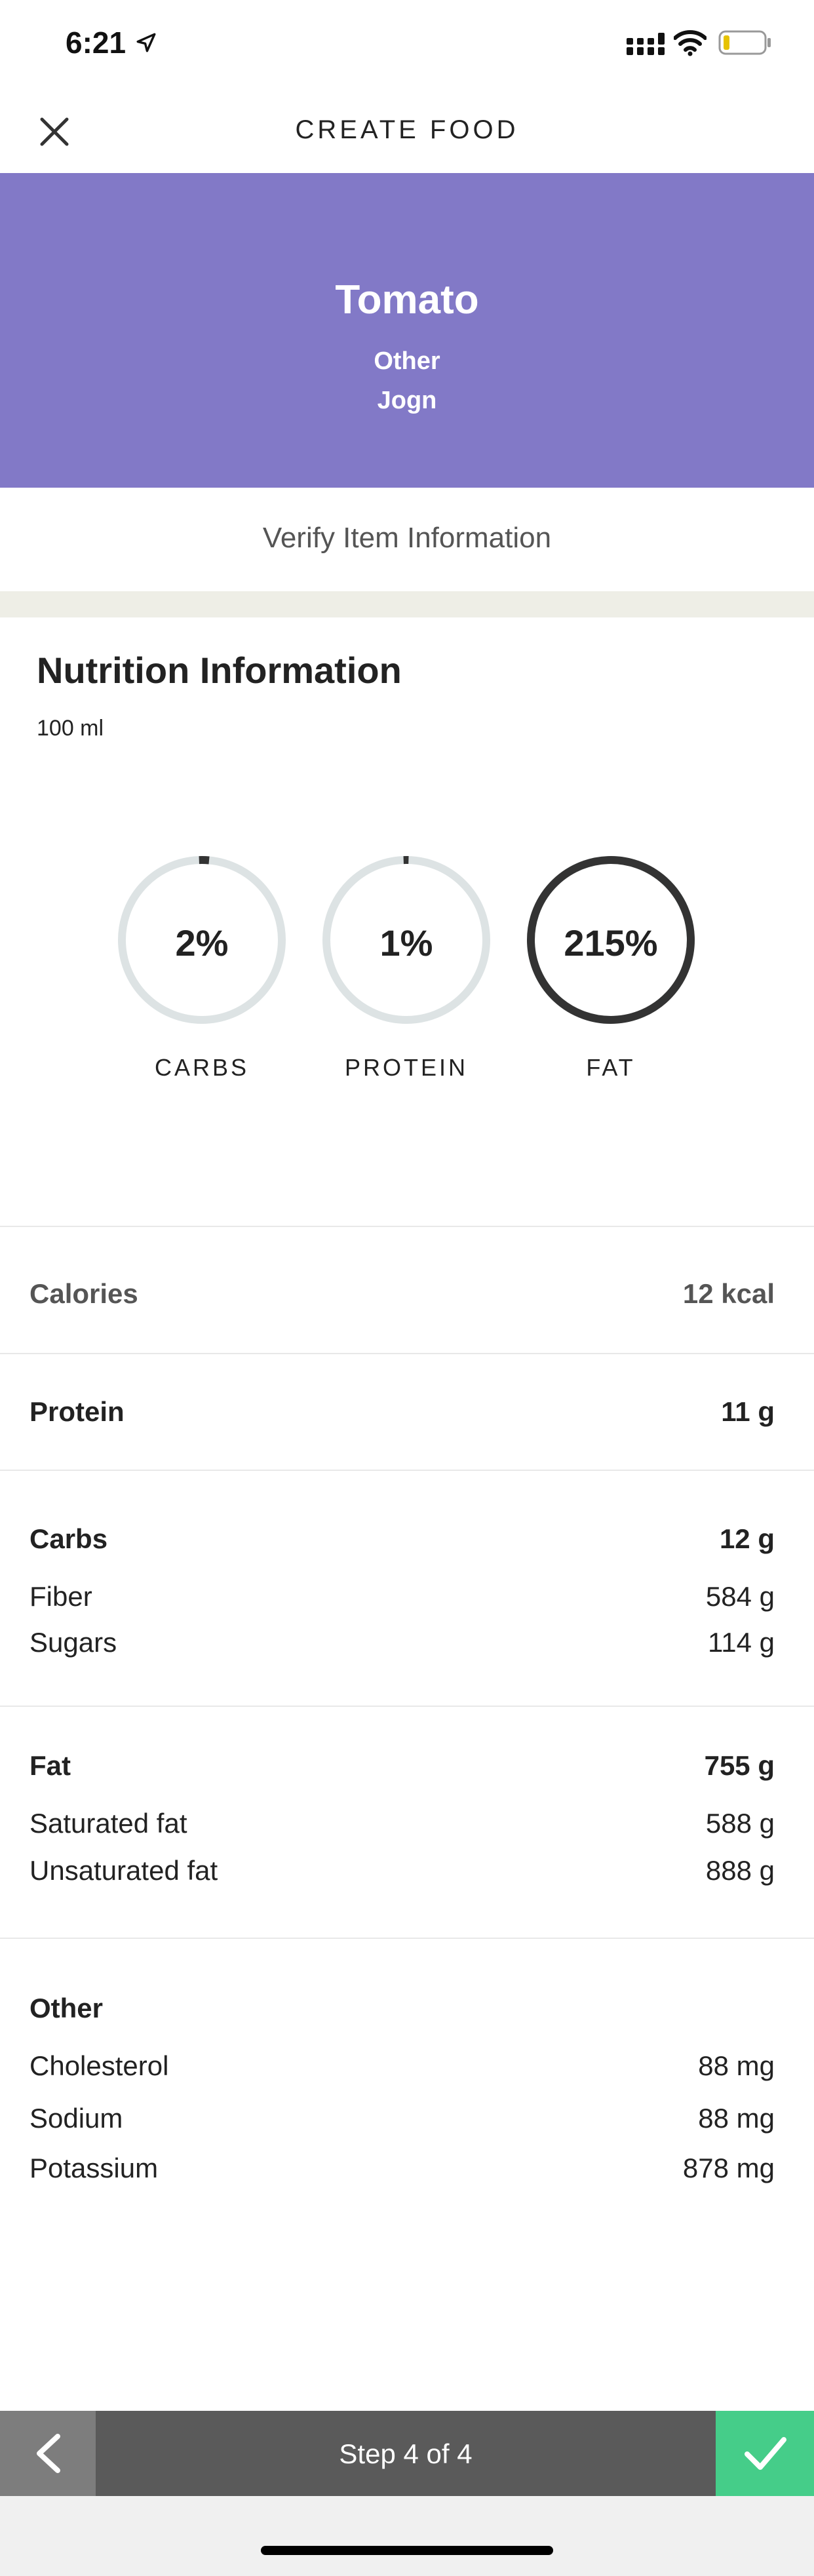  I want to click on saturated-fat-label: Saturated fat, so click(108, 1823).